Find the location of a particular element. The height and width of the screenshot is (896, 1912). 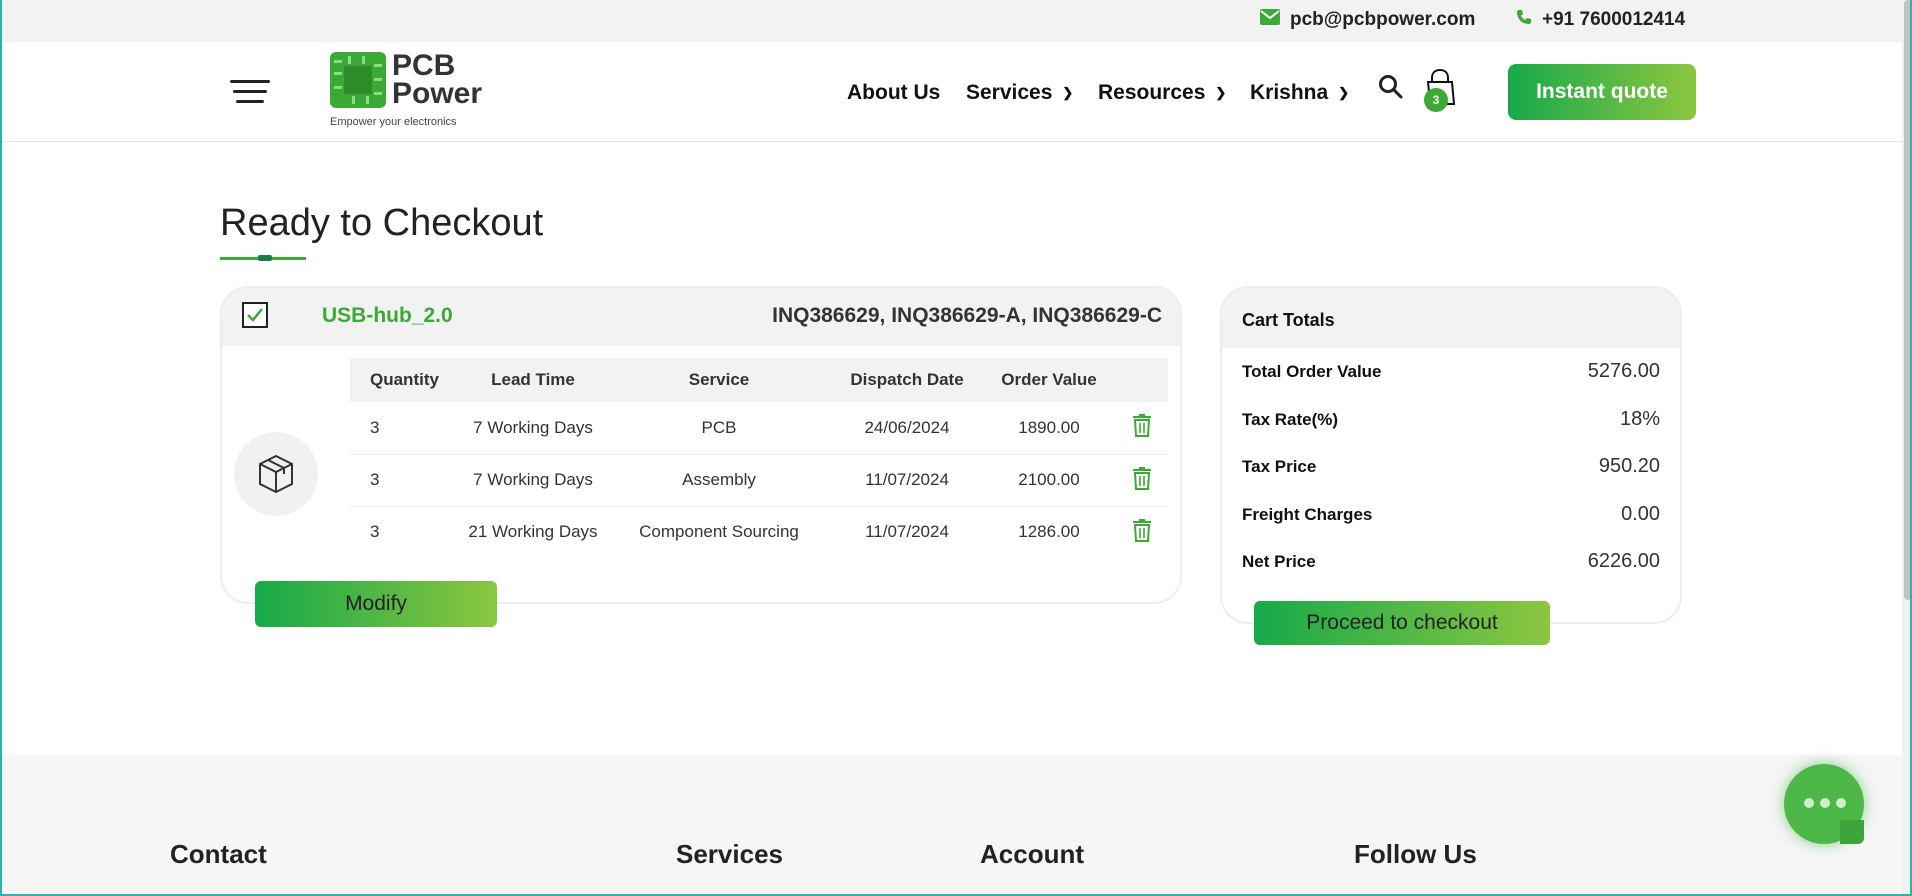

tax-price-row: Tax Price 950.20 is located at coordinates (1451, 466).